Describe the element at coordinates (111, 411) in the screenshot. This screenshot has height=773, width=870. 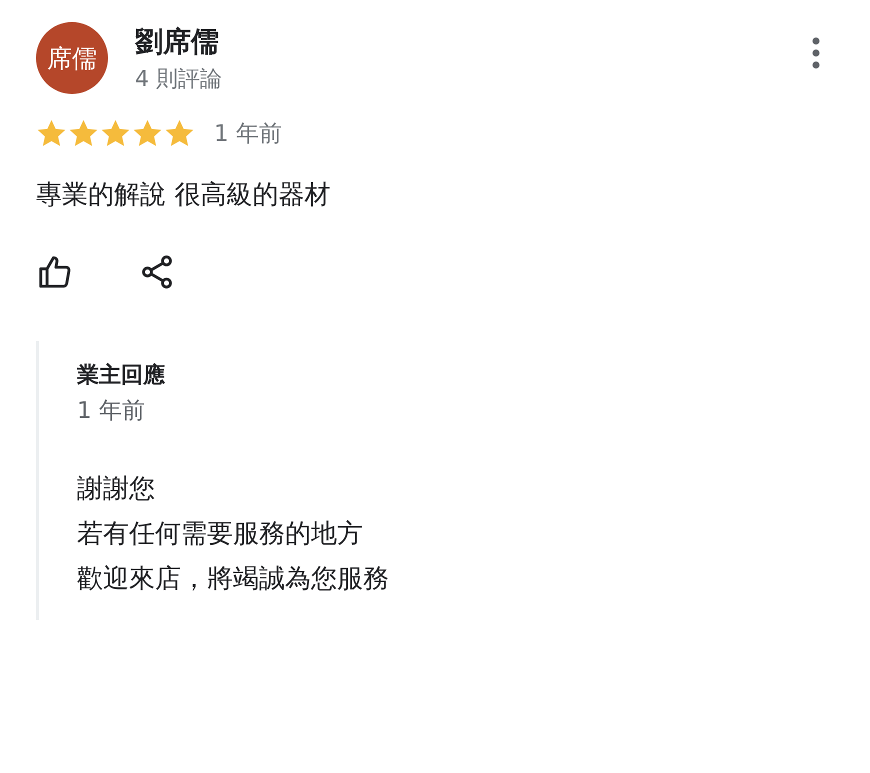
I see `reply-time: 1 年前` at that location.